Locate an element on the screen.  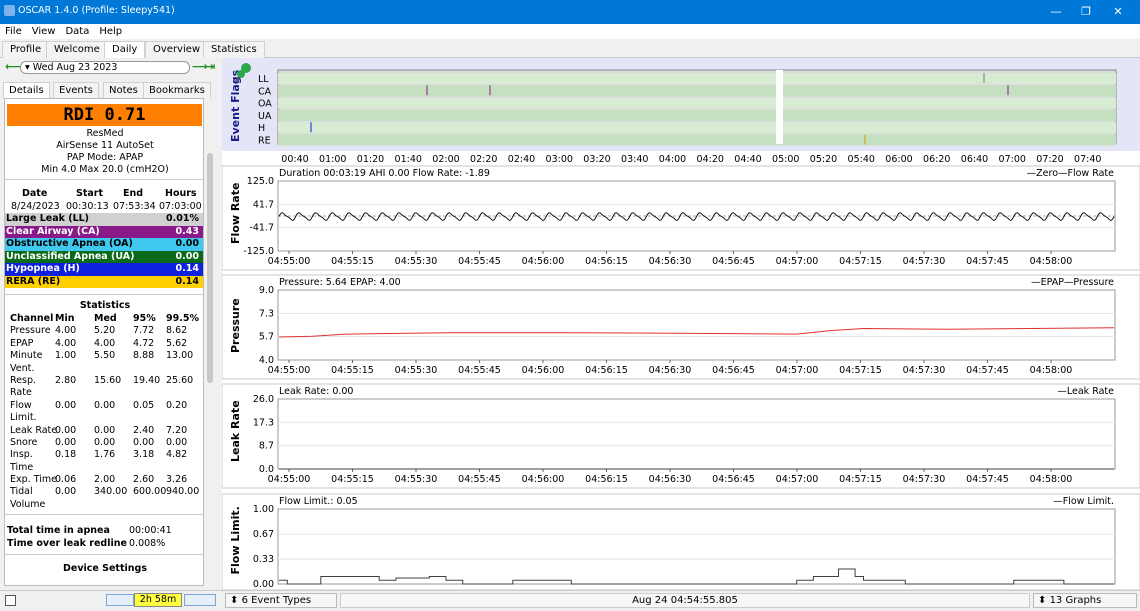
stat-cell: 2.60 is located at coordinates (144, 480).